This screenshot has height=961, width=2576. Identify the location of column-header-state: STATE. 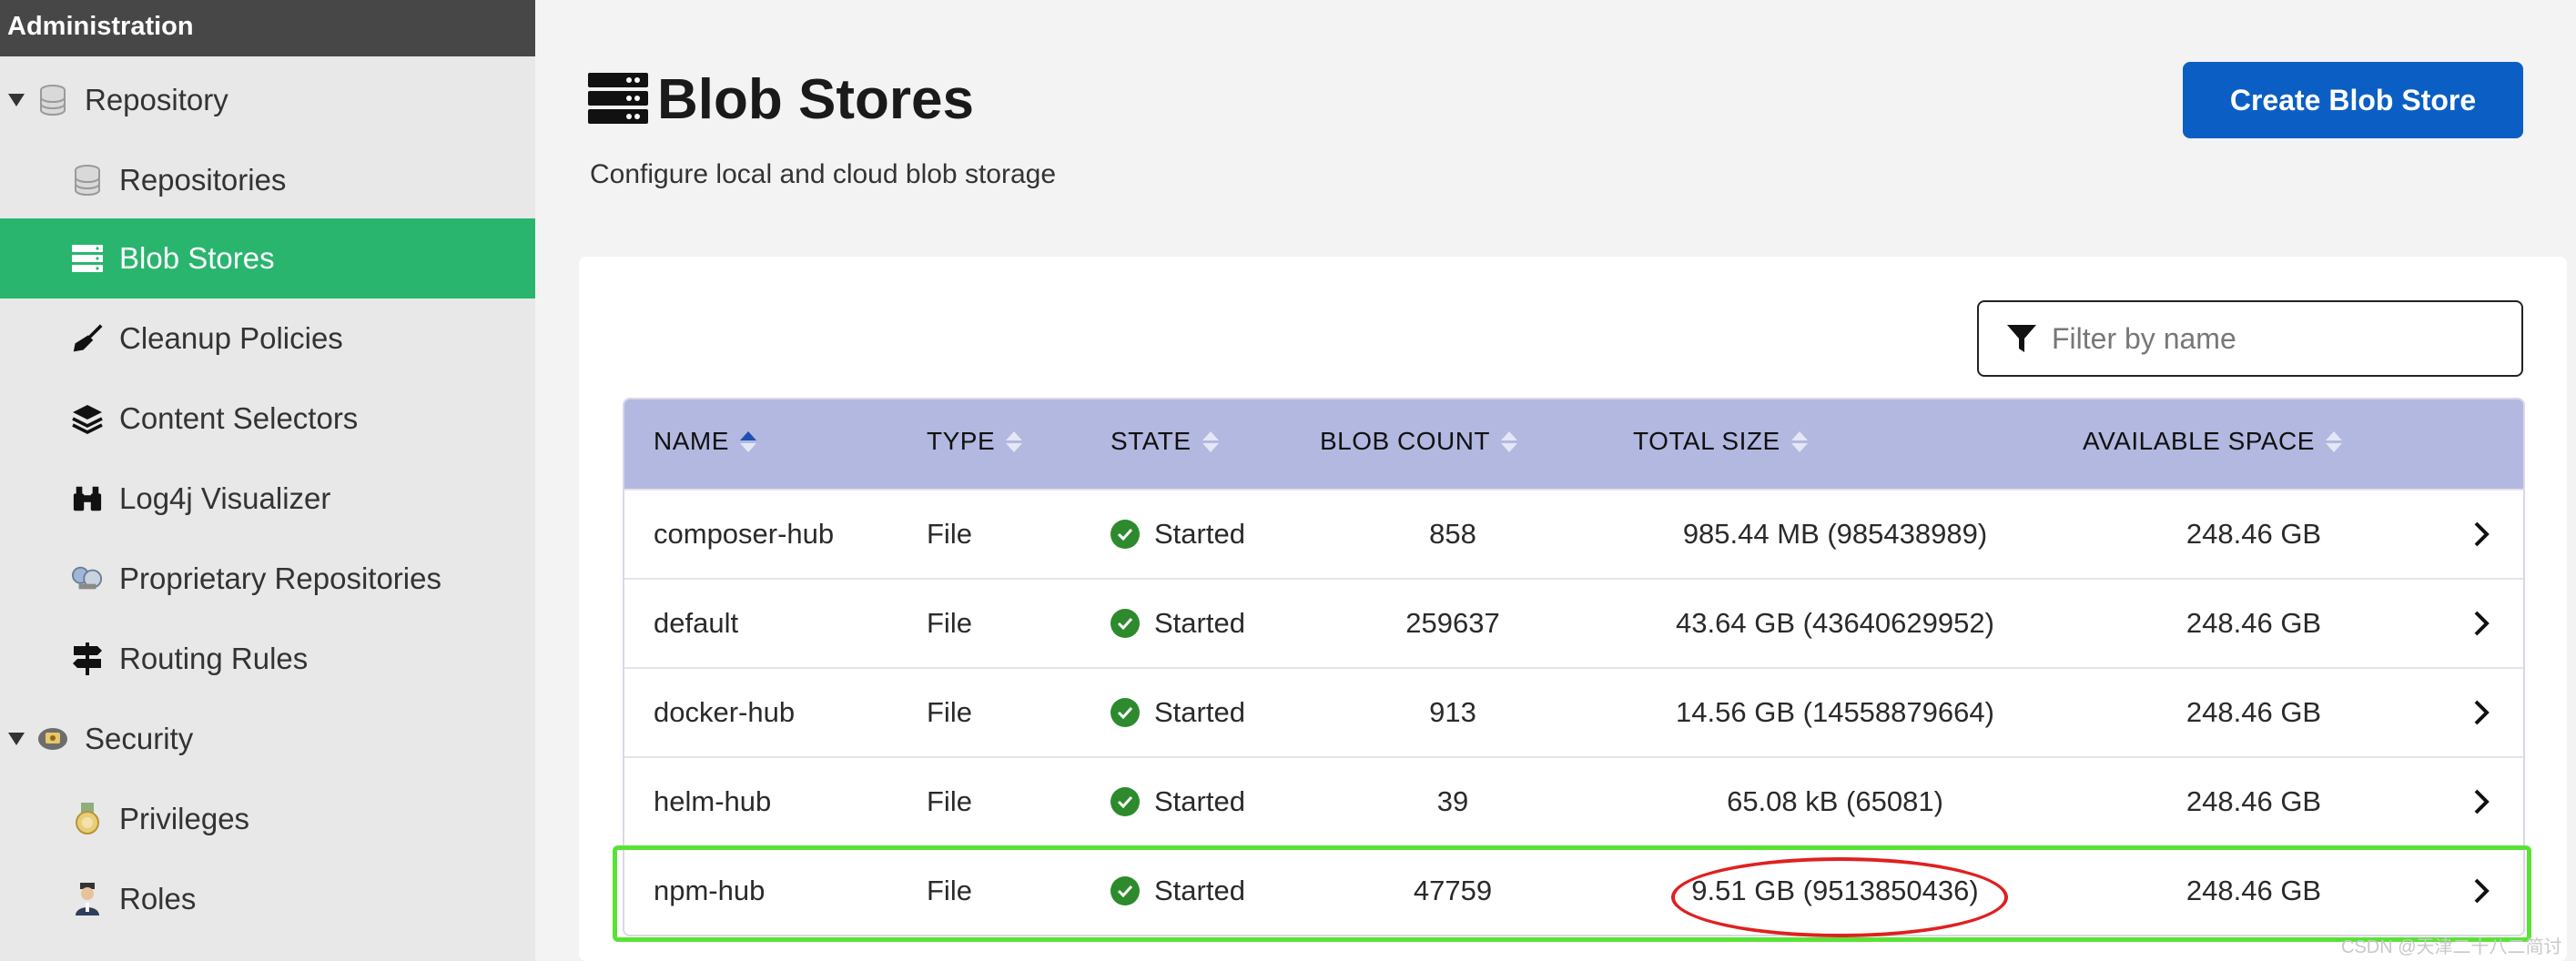
(1165, 441).